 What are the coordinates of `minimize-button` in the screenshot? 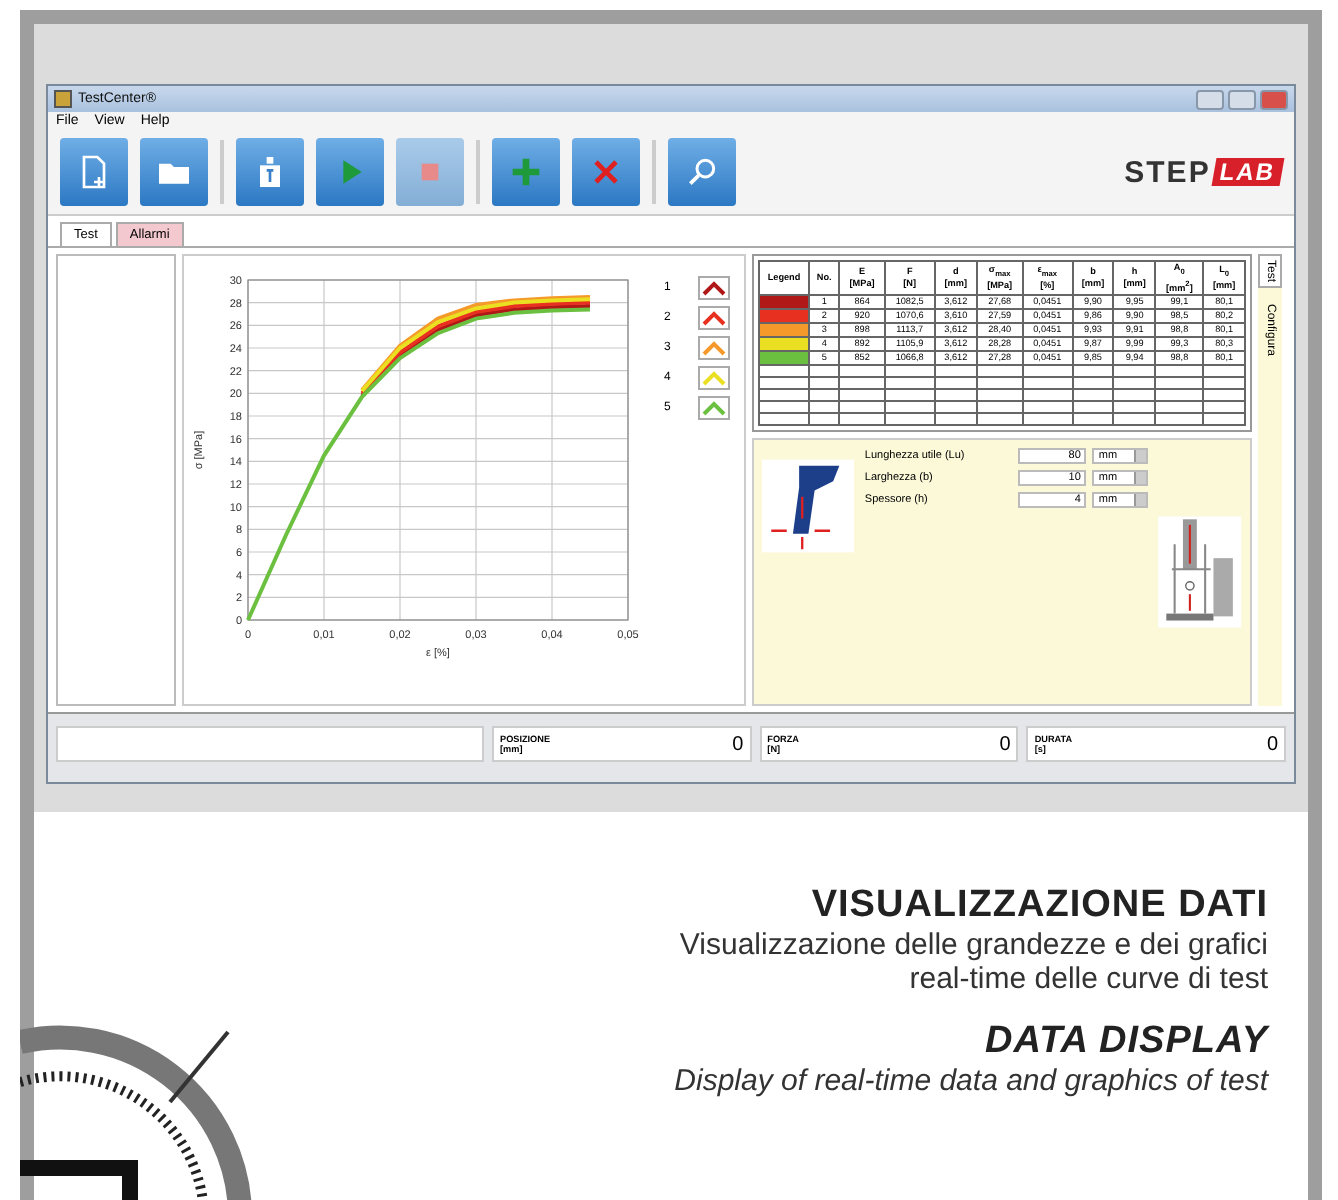 It's located at (1210, 99).